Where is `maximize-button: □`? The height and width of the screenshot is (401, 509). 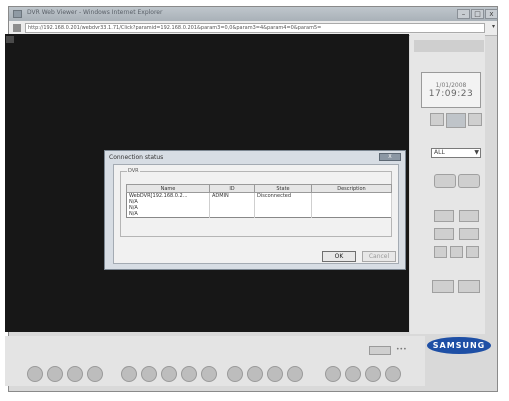
maximize-button: □ is located at coordinates (477, 14).